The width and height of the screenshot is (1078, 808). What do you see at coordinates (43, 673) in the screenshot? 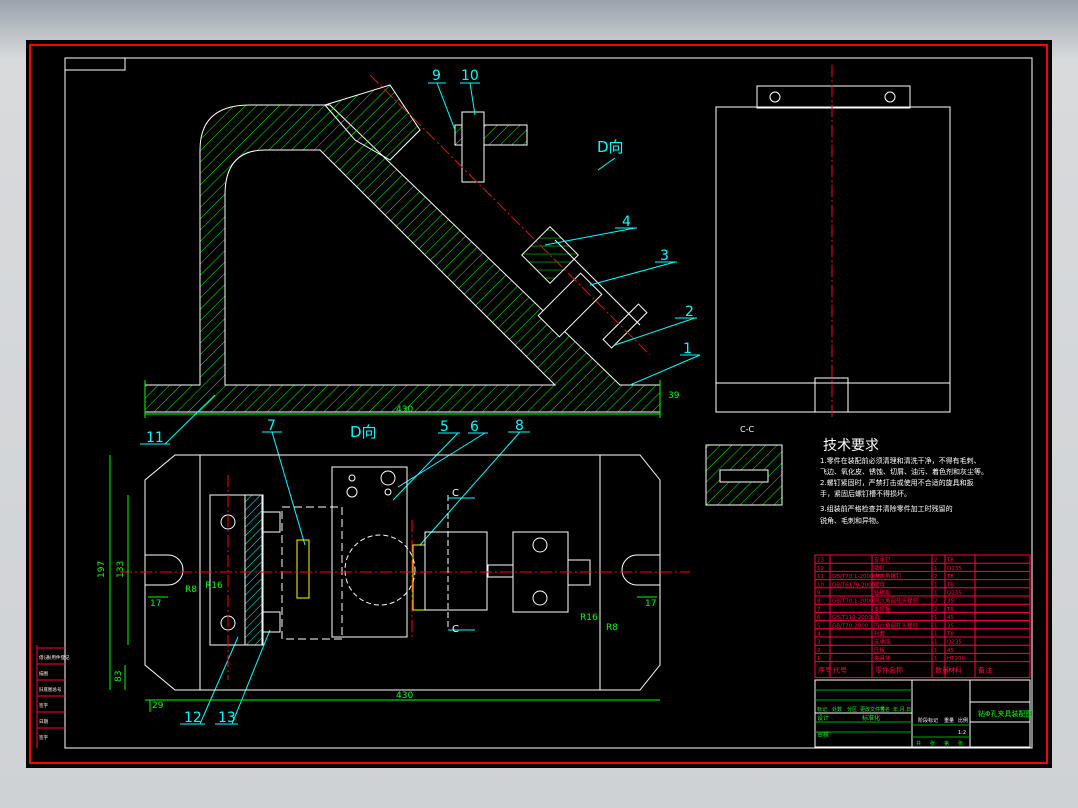
I see `strip-label: 描图` at bounding box center [43, 673].